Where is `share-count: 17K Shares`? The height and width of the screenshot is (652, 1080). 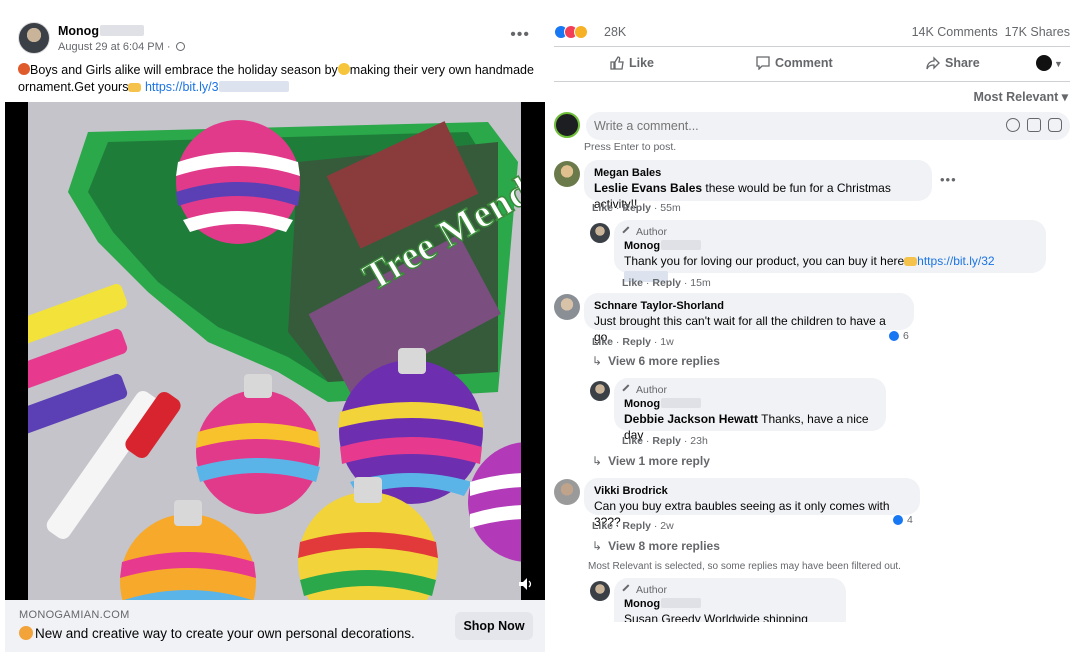
share-count: 17K Shares is located at coordinates (1037, 32).